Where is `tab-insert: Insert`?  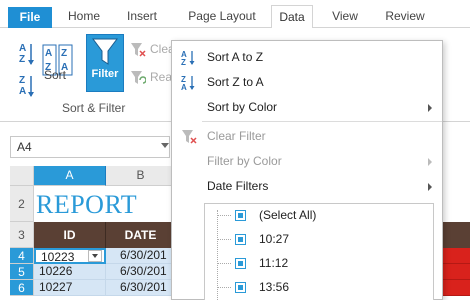 tab-insert: Insert is located at coordinates (142, 17).